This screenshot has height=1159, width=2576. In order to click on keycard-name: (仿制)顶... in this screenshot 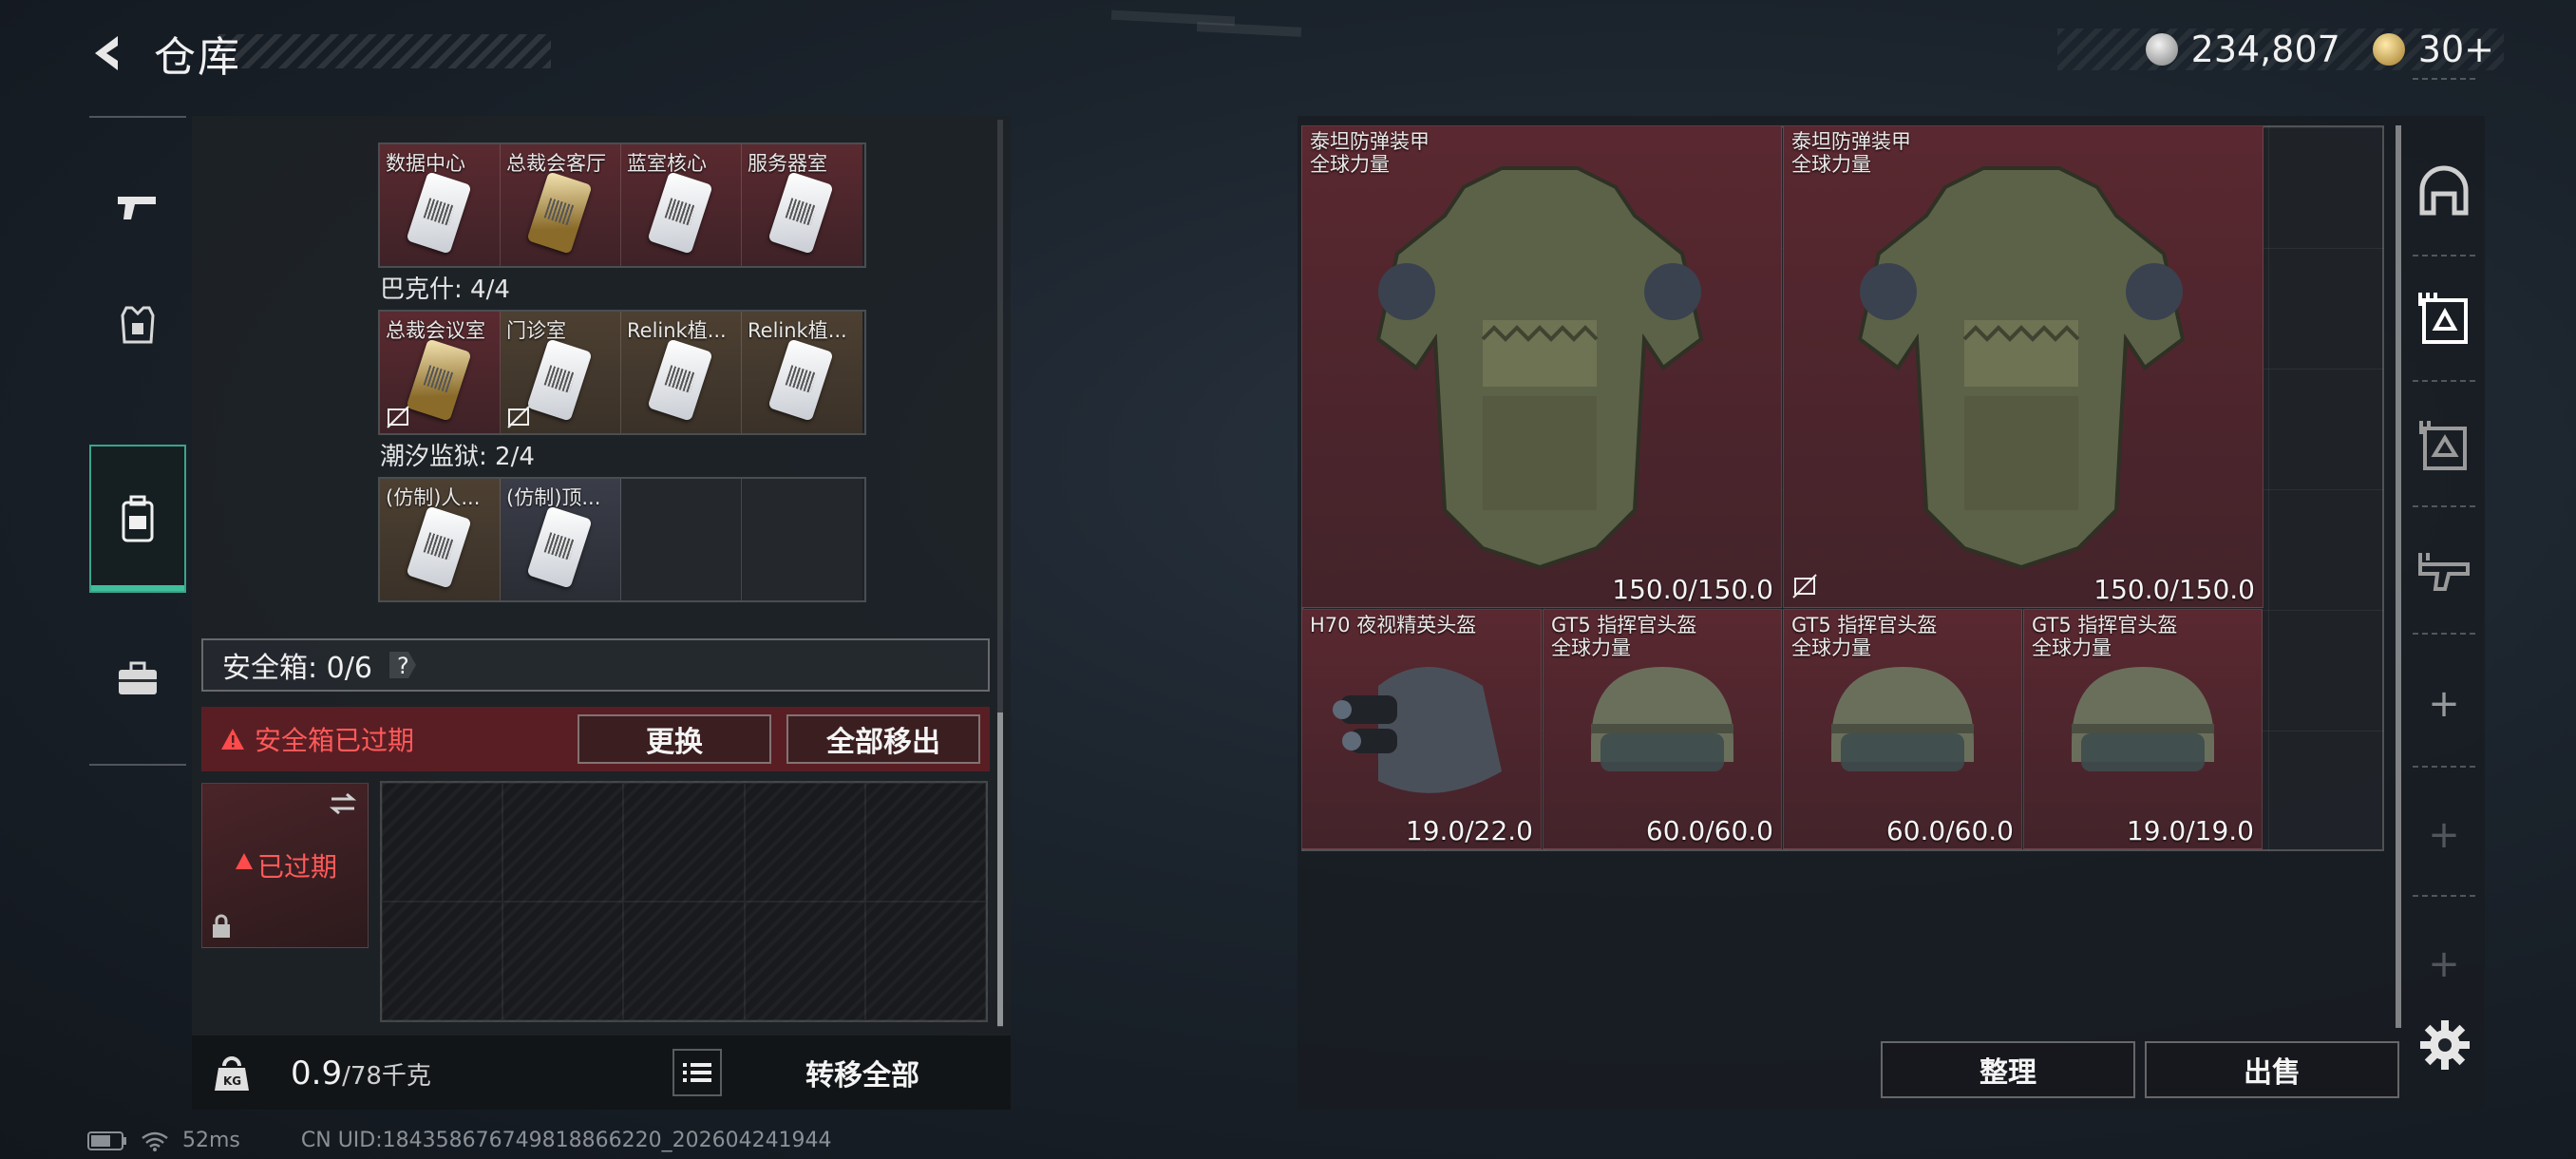, I will do `click(553, 497)`.